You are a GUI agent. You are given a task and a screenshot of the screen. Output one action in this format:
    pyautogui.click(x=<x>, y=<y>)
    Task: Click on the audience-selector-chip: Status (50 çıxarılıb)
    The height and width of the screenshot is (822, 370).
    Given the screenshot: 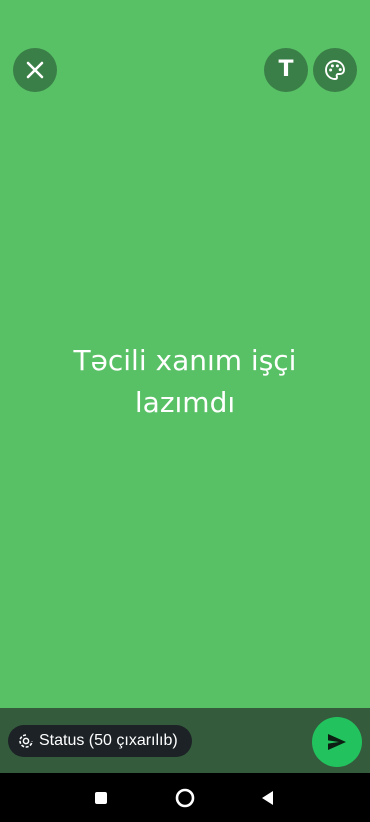 What is the action you would take?
    pyautogui.click(x=100, y=741)
    